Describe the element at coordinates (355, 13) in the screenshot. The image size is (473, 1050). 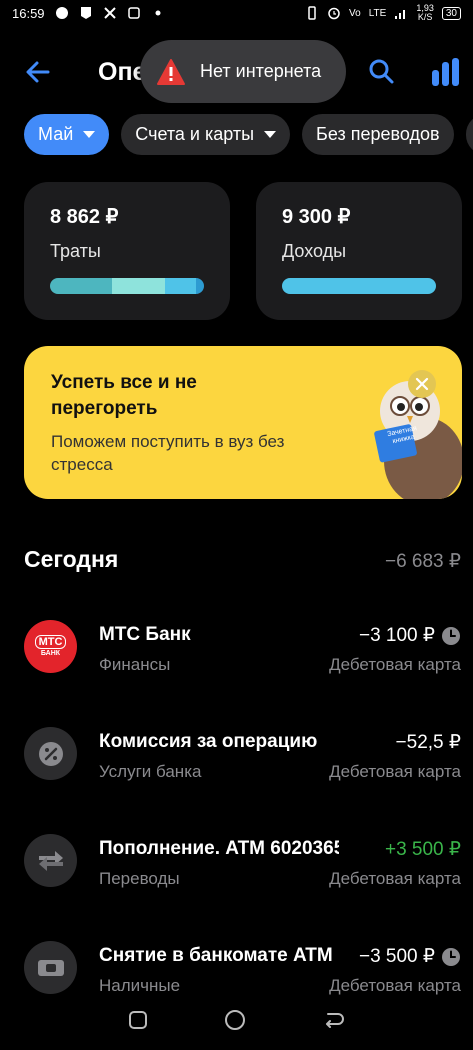
I see `volte-label: Vo` at that location.